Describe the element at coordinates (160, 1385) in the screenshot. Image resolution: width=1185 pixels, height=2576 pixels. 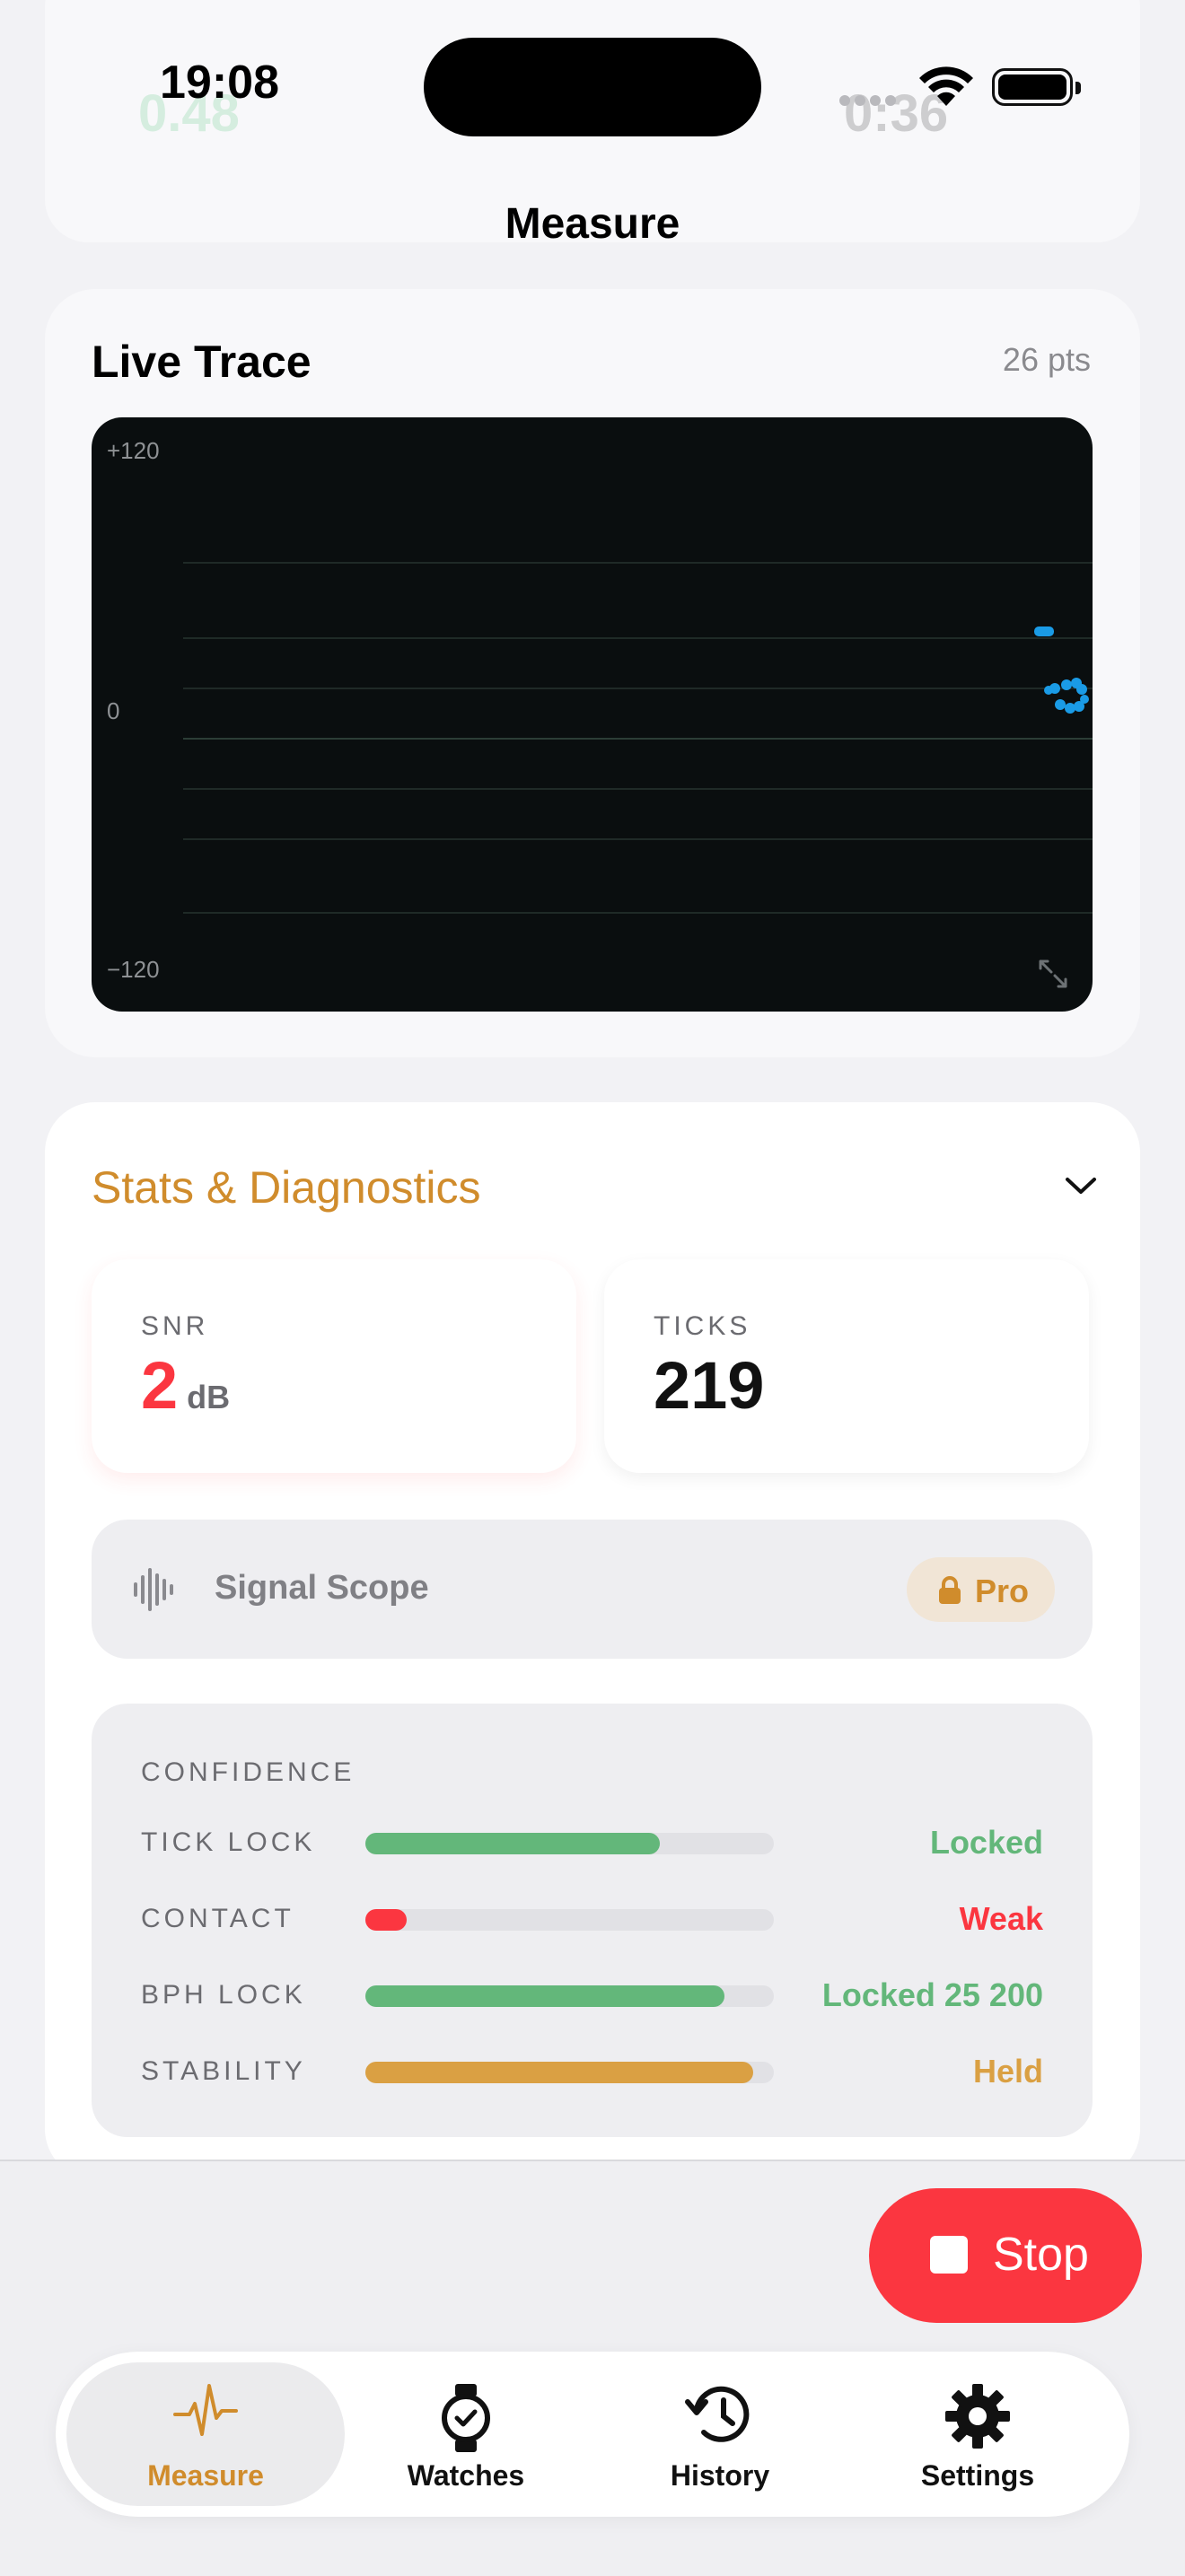
I see `snr-value: 2` at that location.